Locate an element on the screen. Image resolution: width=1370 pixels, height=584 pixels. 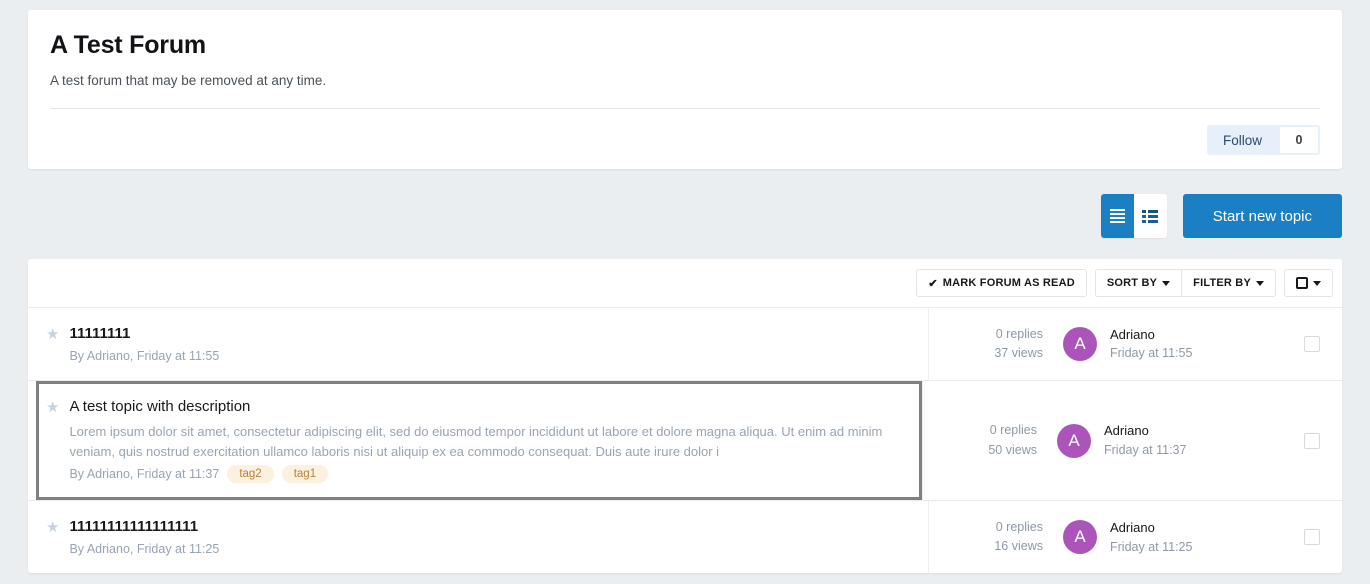
view-count: 37 views is located at coordinates (1018, 353).